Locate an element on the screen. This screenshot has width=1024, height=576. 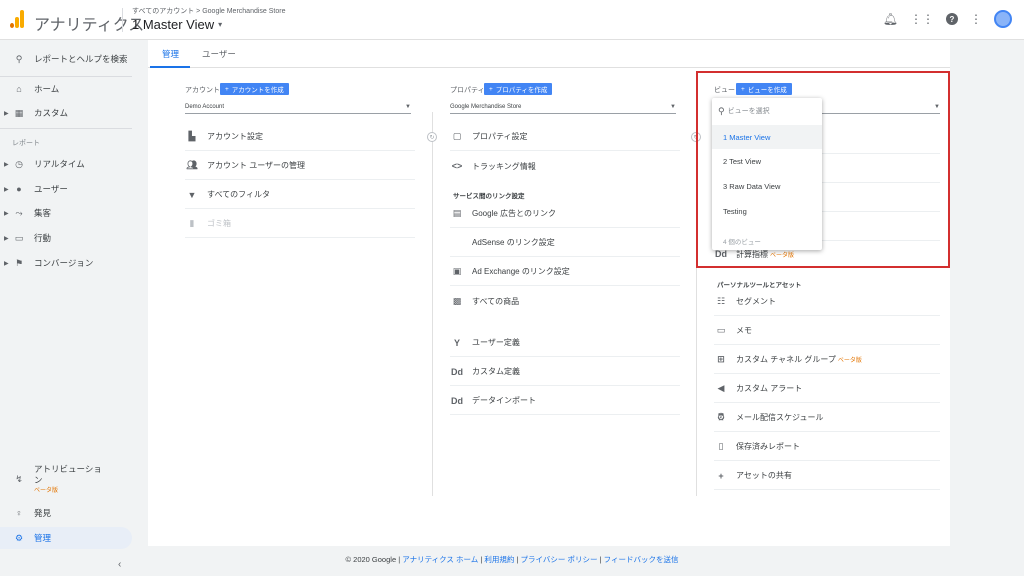
sidebar-item-label: ホーム is located at coordinates (47, 89).